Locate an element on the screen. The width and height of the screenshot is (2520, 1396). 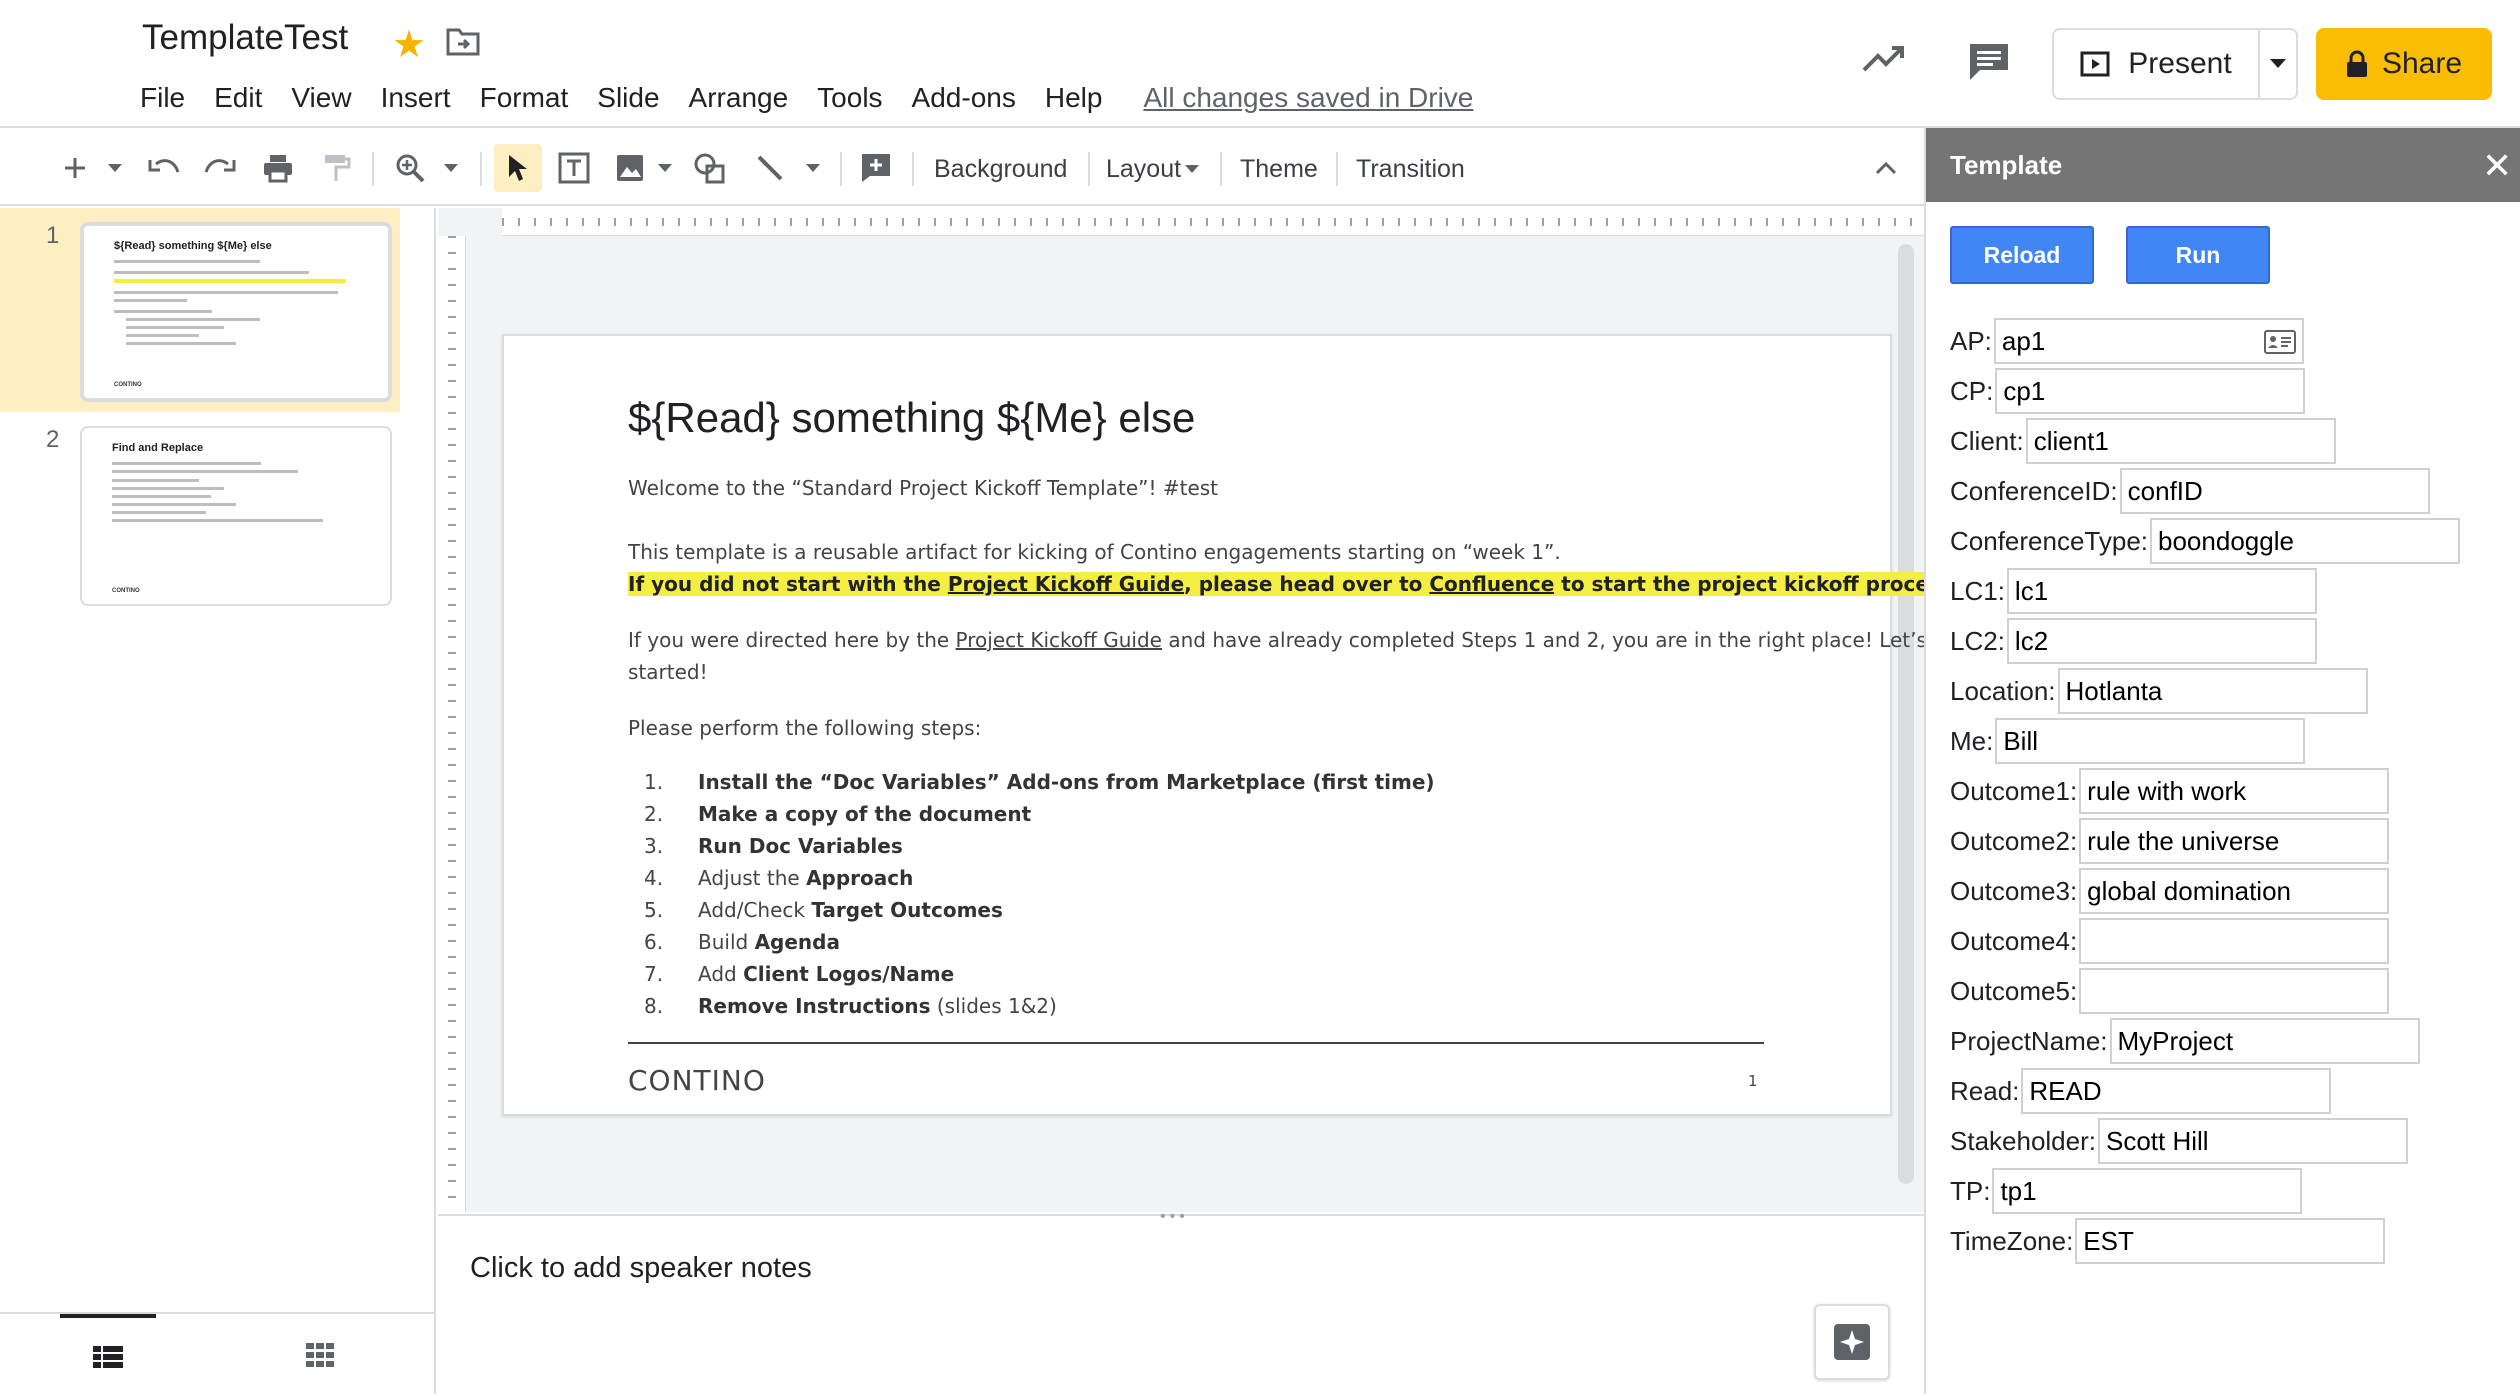
theme-button: Theme is located at coordinates (1279, 169).